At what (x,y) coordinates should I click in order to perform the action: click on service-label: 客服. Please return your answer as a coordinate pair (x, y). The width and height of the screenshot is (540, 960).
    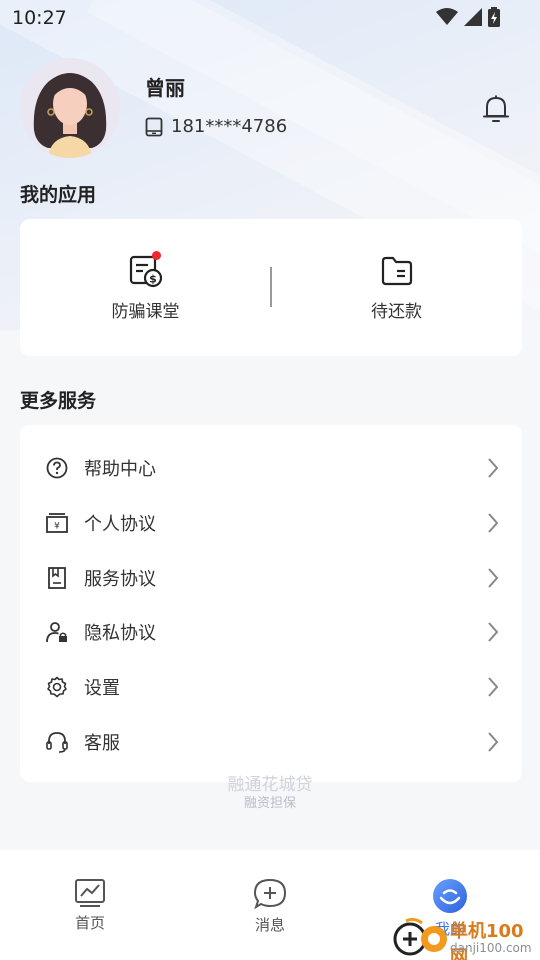
    Looking at the image, I should click on (102, 743).